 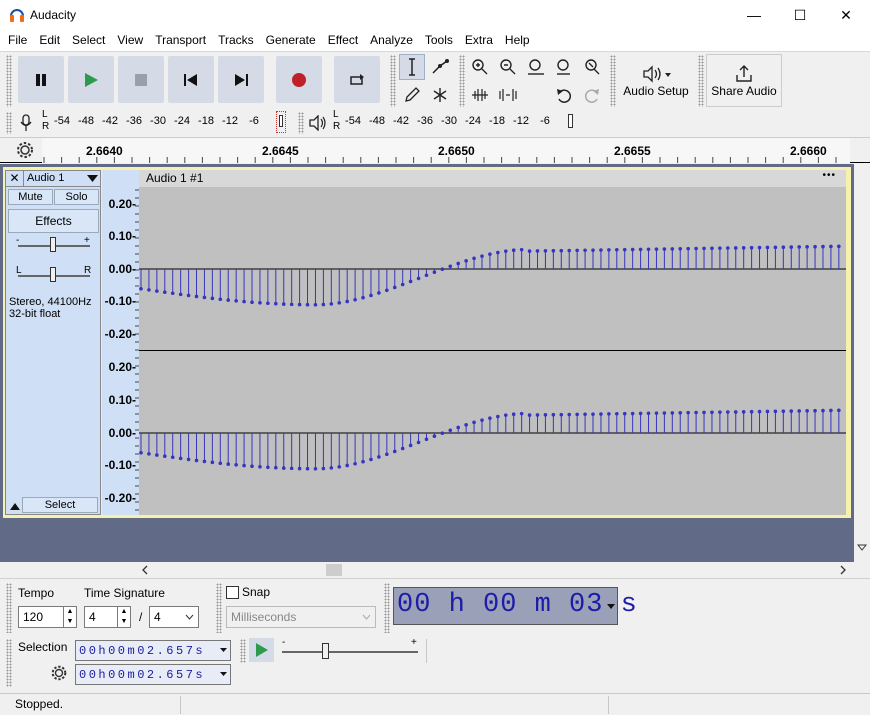 I want to click on clip-name: Audio 1 #1, so click(x=174, y=178).